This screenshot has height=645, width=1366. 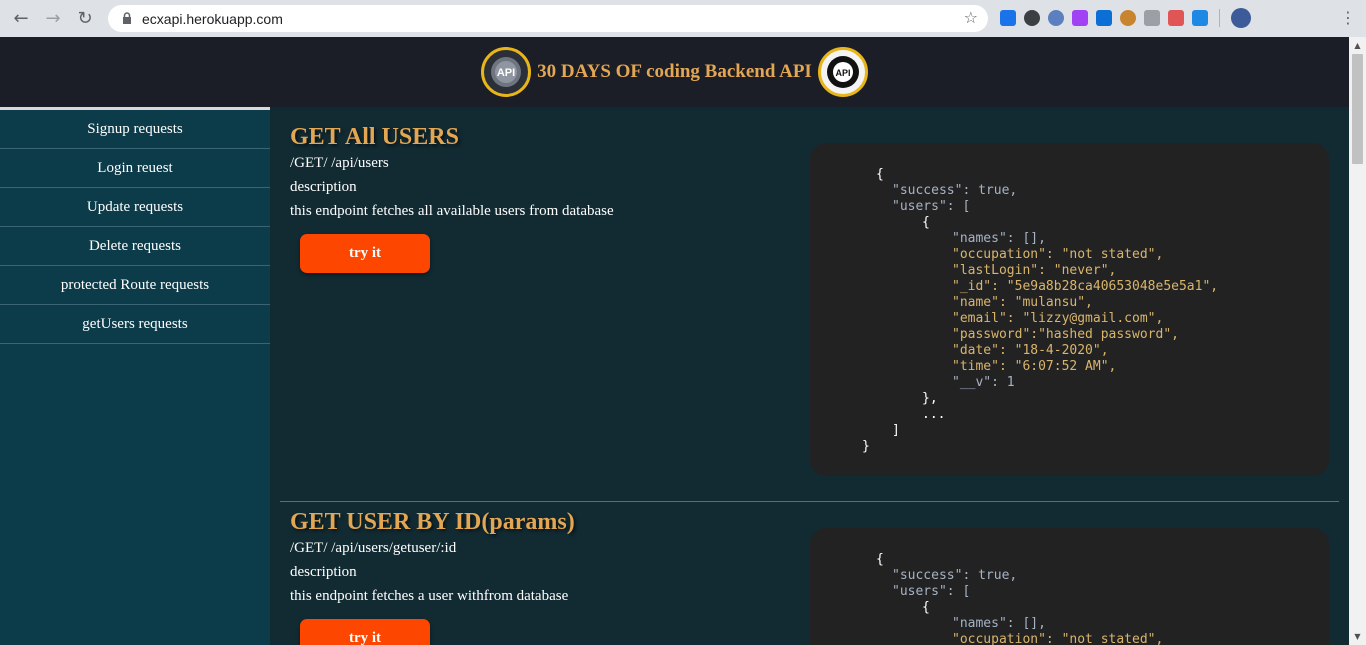 I want to click on sidebar-item-update: Update requests, so click(x=135, y=207).